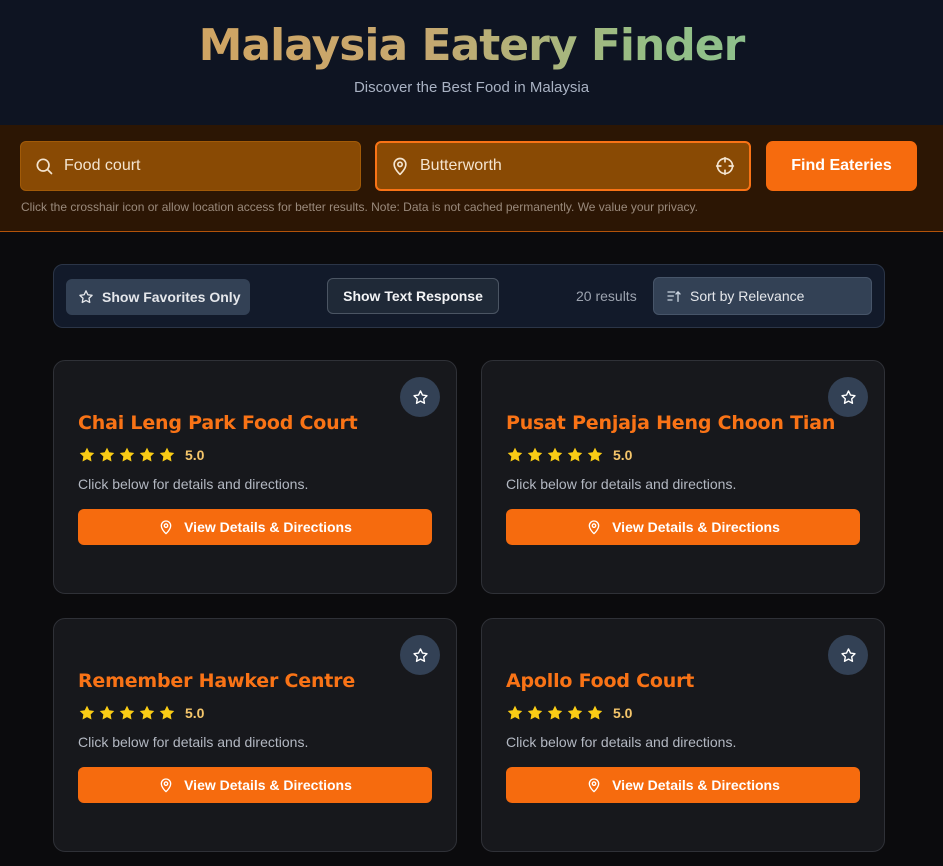 The image size is (943, 866). What do you see at coordinates (413, 296) in the screenshot?
I see `show-text-response-button: Show Text Response` at bounding box center [413, 296].